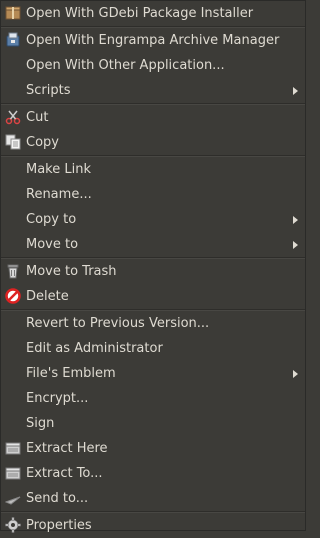 The image size is (320, 538). What do you see at coordinates (58, 169) in the screenshot?
I see `menu-item-label: Make Link` at bounding box center [58, 169].